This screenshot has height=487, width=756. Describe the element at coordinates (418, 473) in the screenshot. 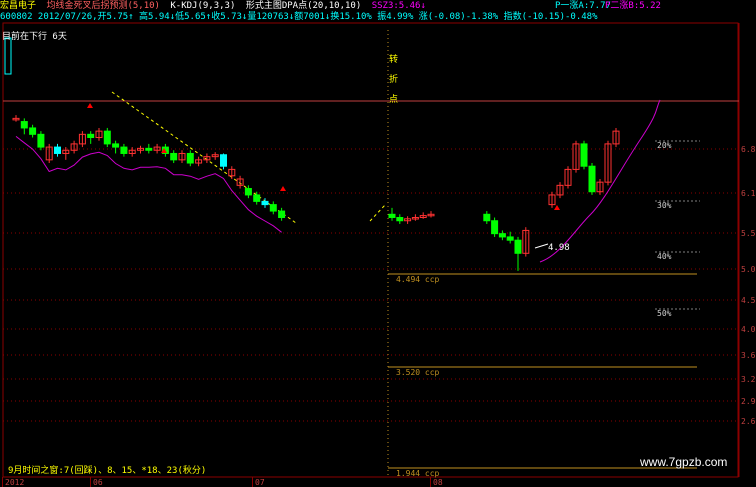

I see `support-level-label: 1.944 ccp` at that location.